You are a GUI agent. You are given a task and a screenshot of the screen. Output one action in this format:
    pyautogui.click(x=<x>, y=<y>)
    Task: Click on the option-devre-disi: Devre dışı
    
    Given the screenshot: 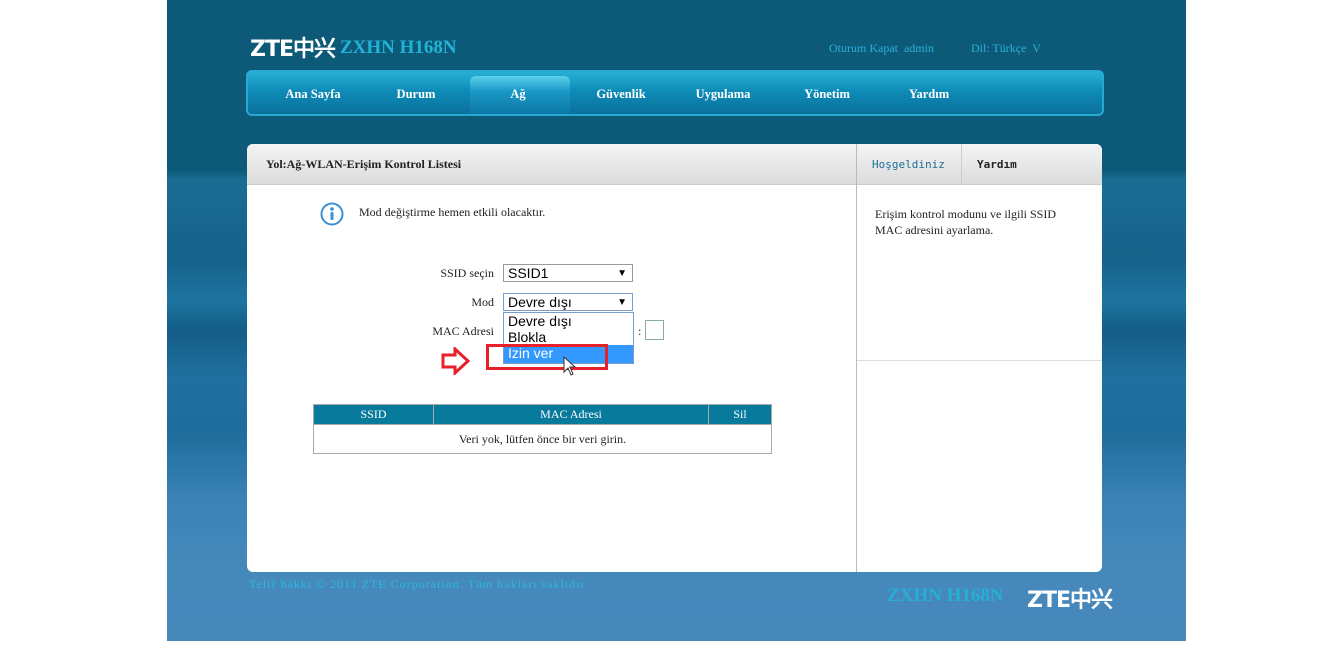 What is the action you would take?
    pyautogui.click(x=568, y=321)
    